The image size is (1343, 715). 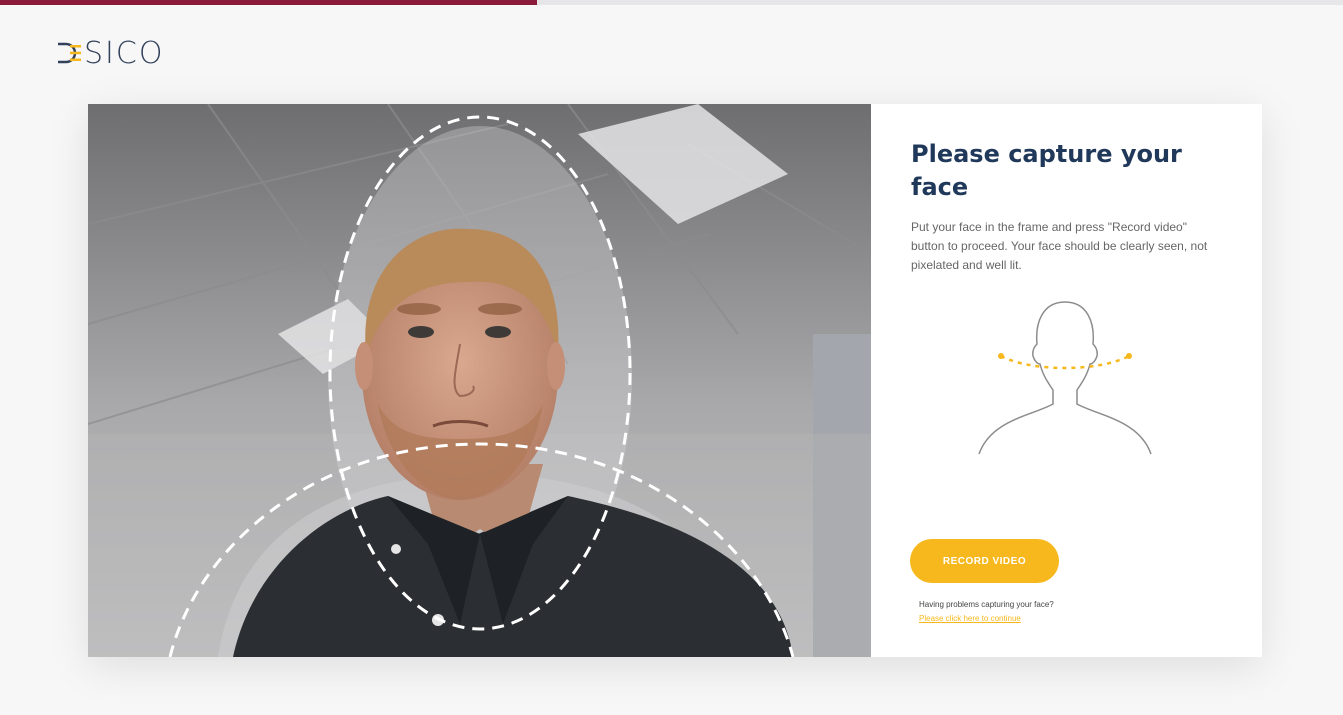 What do you see at coordinates (1046, 170) in the screenshot?
I see `page-title: Please capture your face` at bounding box center [1046, 170].